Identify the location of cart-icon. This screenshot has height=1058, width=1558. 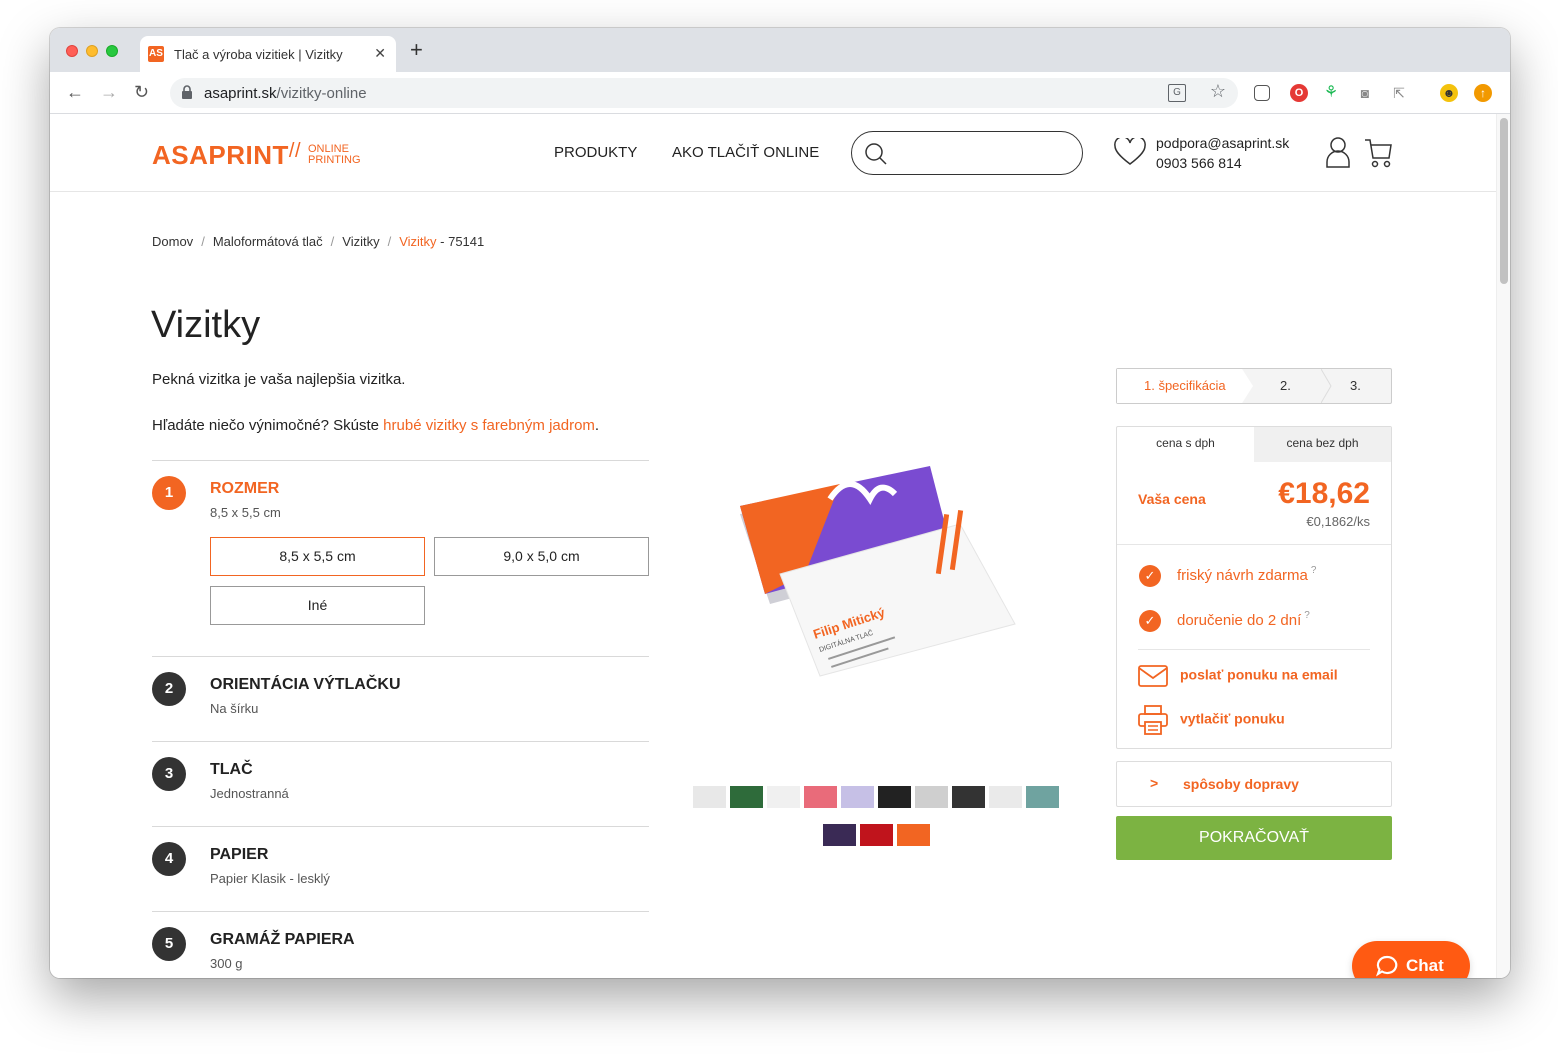
(1378, 153).